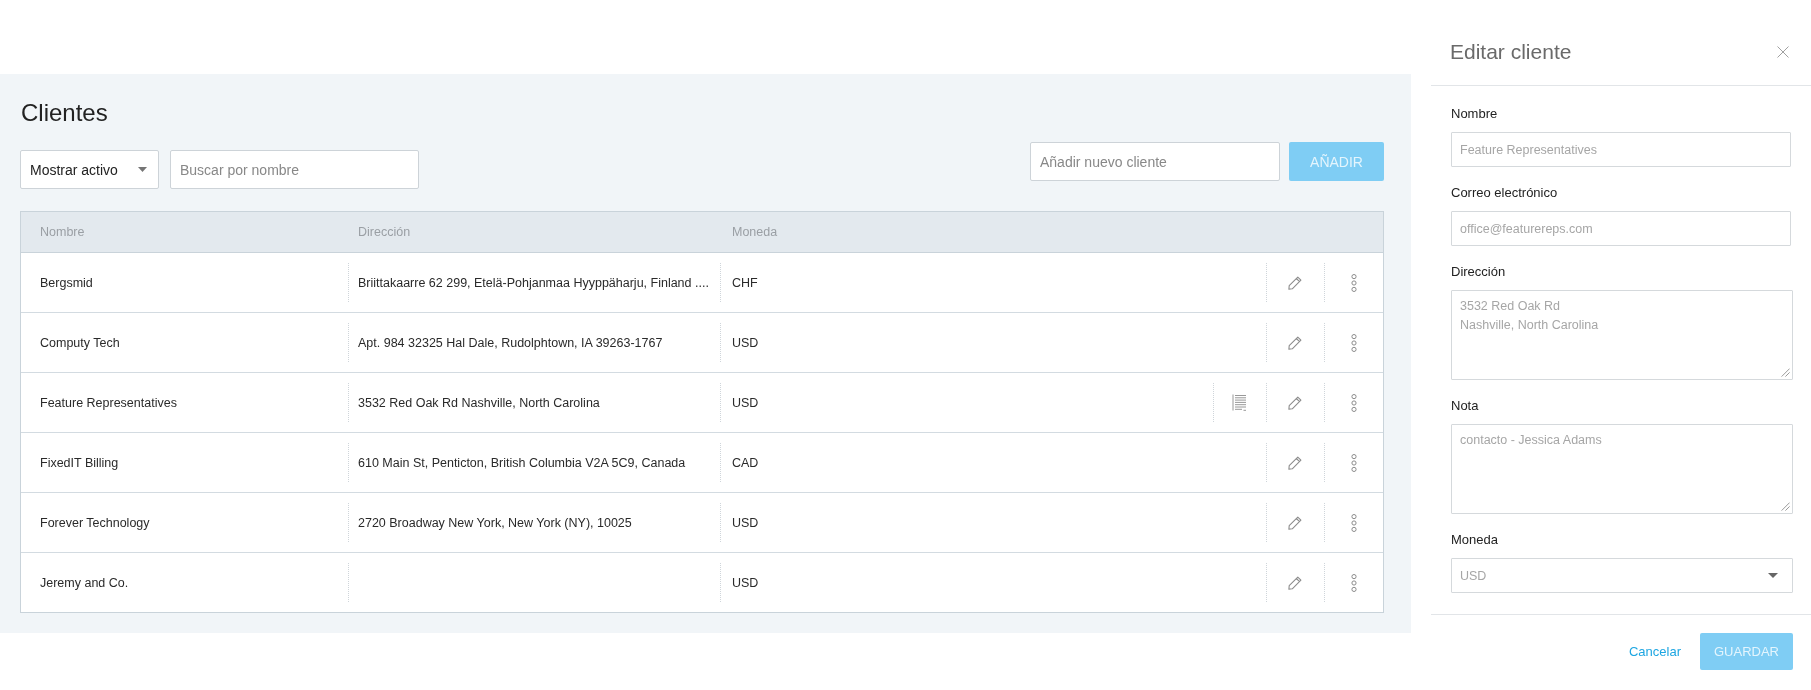  Describe the element at coordinates (66, 283) in the screenshot. I see `table-cell-text: Bergsmid` at that location.